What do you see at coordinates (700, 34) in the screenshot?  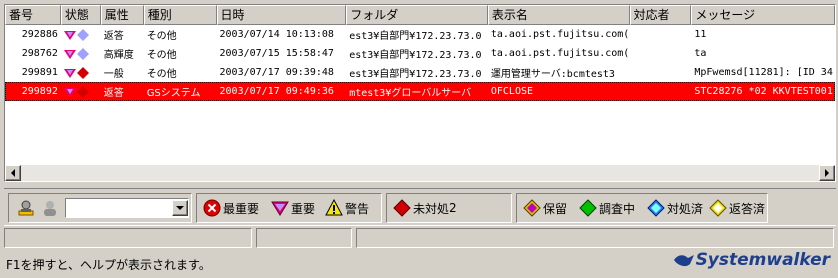 I see `cell-message: 11` at bounding box center [700, 34].